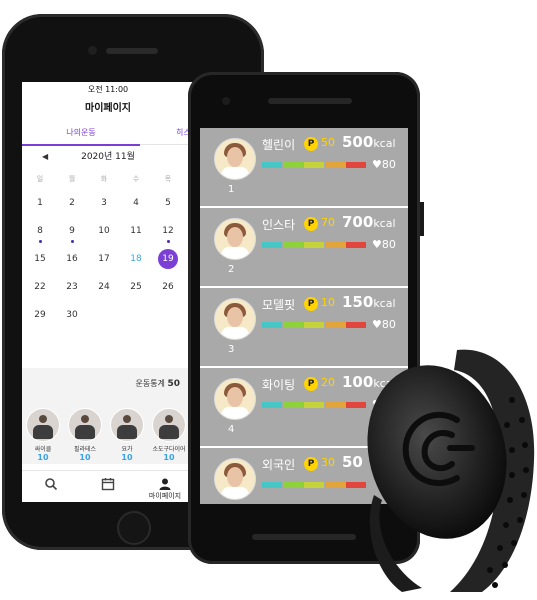  I want to click on person-icon, so click(165, 484).